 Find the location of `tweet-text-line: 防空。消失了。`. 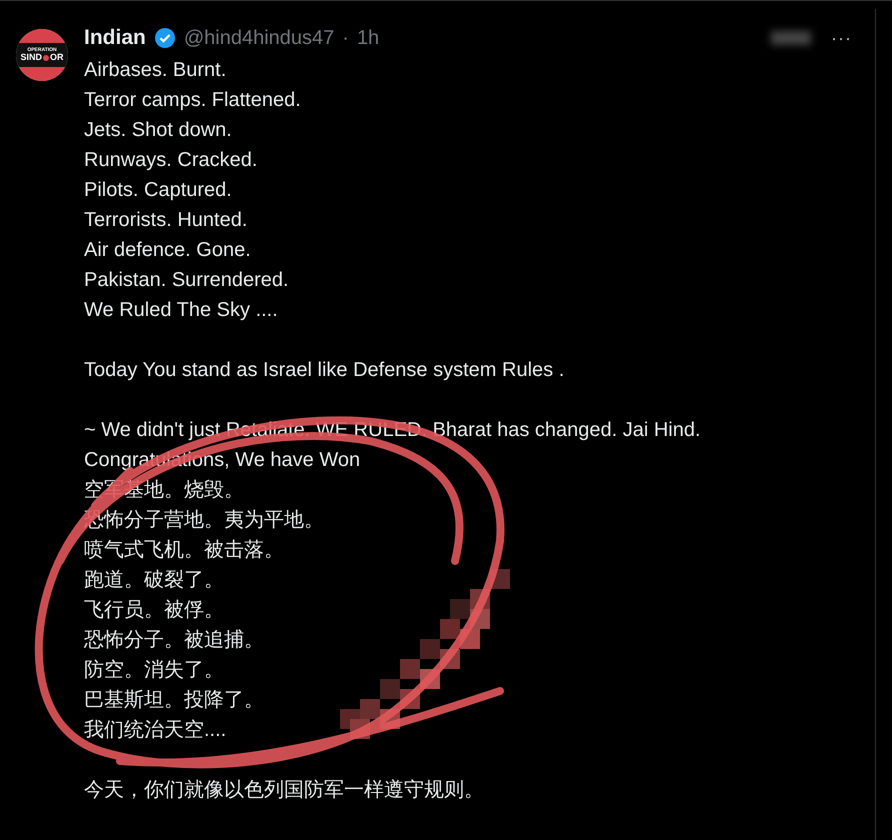

tweet-text-line: 防空。消失了。 is located at coordinates (154, 670).